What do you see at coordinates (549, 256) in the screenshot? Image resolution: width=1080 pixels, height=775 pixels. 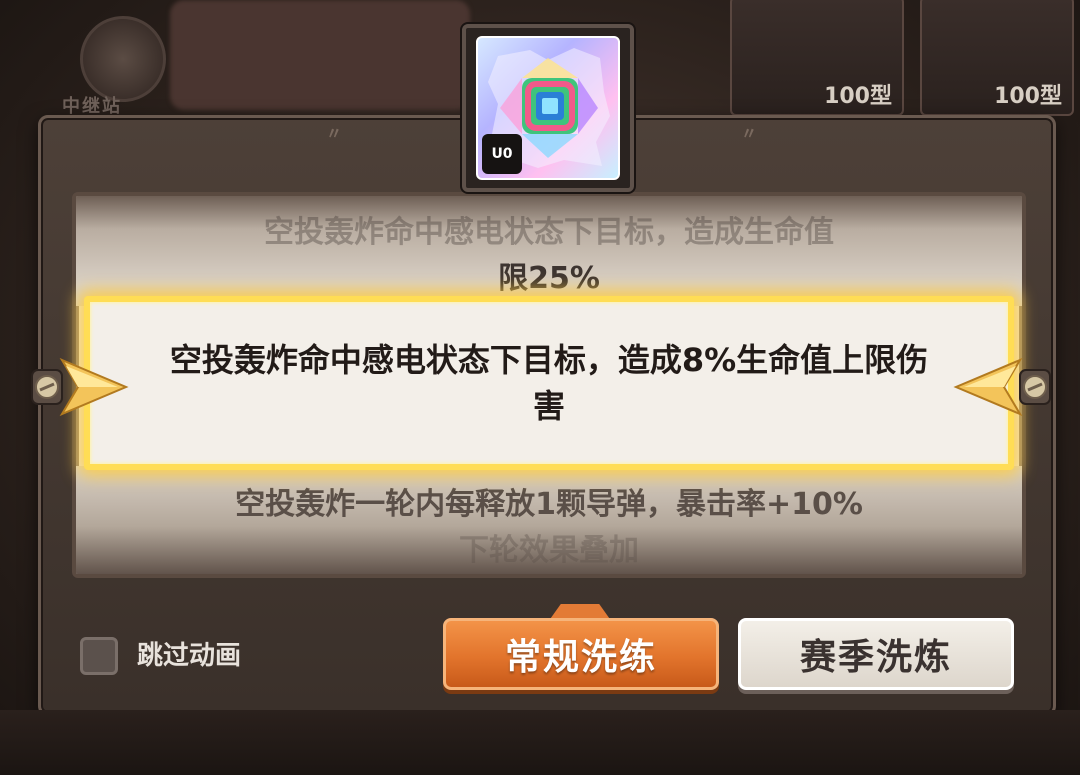 I see `option-previous: 空投轰炸命中感电状态下目标，造成生命值 限25%` at bounding box center [549, 256].